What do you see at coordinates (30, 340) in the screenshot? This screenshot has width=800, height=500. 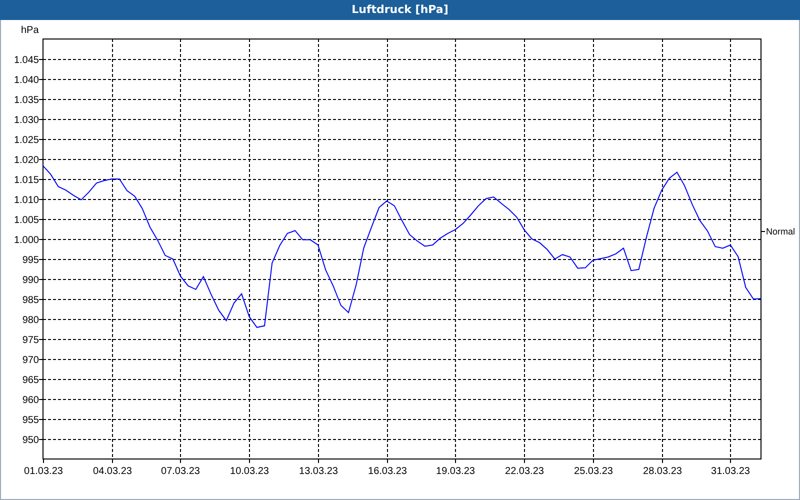 I see `y-tick-label: 975` at bounding box center [30, 340].